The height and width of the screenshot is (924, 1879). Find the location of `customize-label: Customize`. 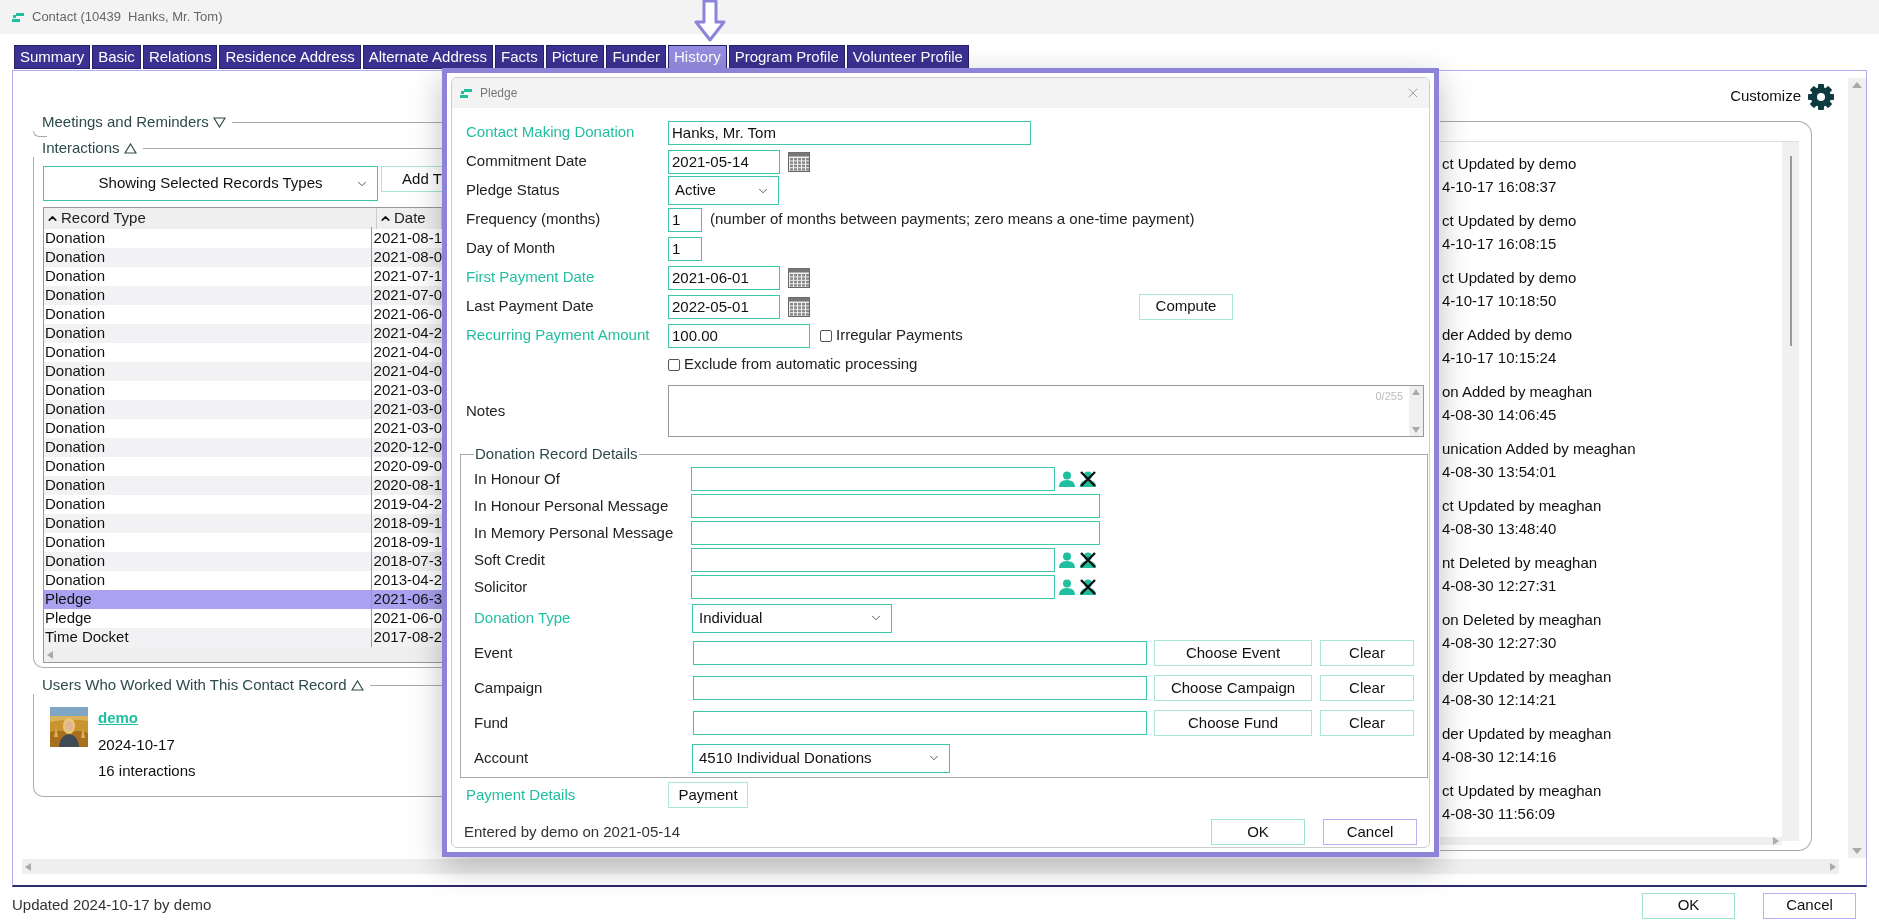

customize-label: Customize is located at coordinates (1765, 96).